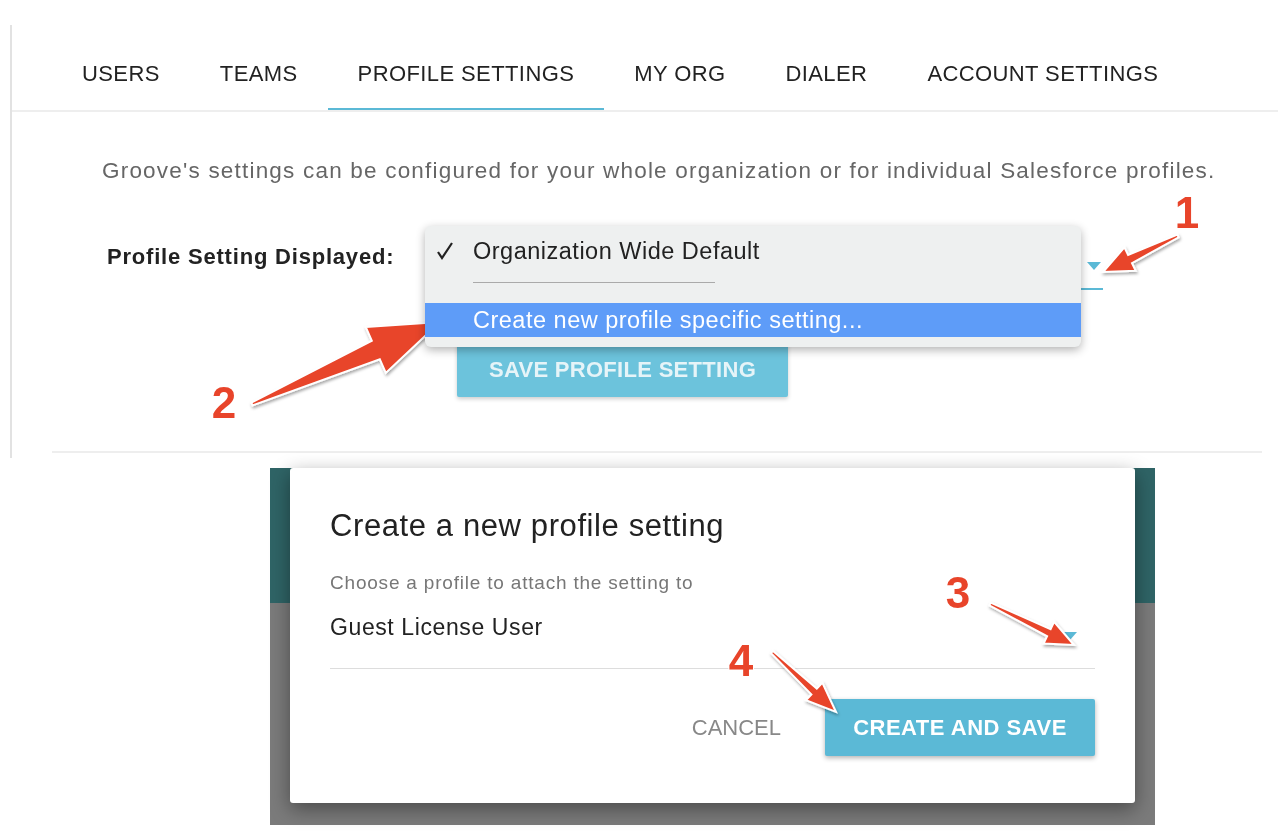 The height and width of the screenshot is (840, 1278). Describe the element at coordinates (741, 660) in the screenshot. I see `step-number: 4` at that location.